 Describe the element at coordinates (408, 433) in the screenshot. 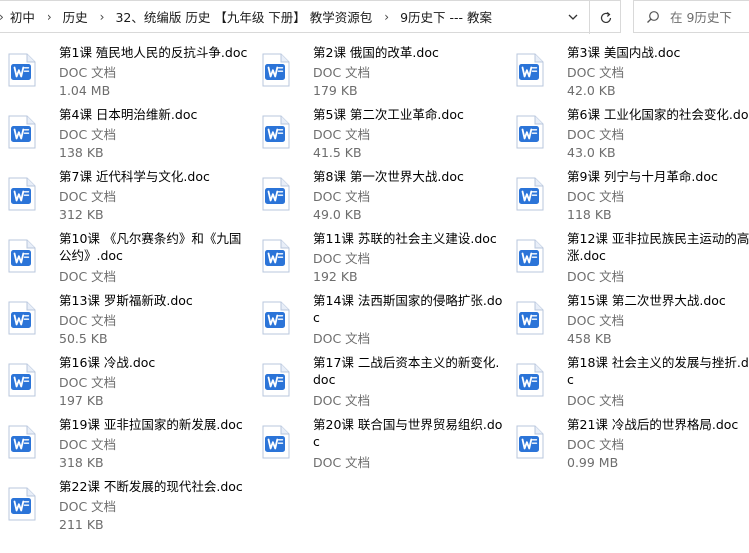

I see `file-name: 第20课 联合国与世界贸易组织.doc` at that location.